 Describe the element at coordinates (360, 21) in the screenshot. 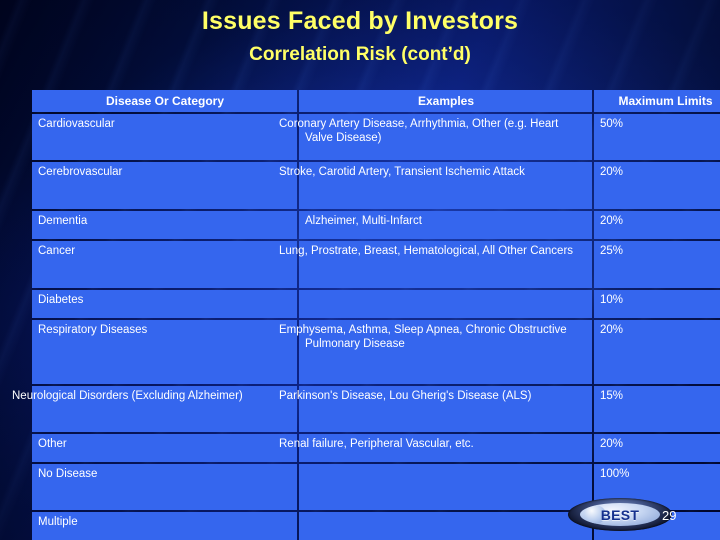

I see `page-title: Issues Faced by Investors` at that location.